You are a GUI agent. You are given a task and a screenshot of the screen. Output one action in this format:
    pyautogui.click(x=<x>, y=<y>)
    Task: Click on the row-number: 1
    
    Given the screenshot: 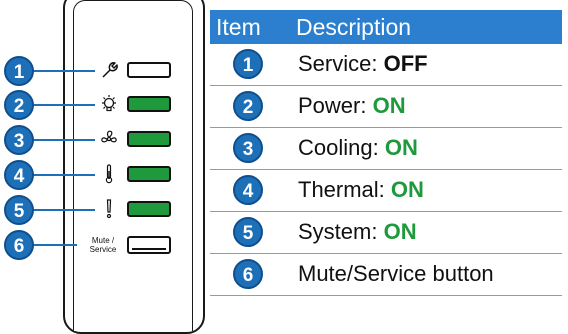 What is the action you would take?
    pyautogui.click(x=248, y=64)
    